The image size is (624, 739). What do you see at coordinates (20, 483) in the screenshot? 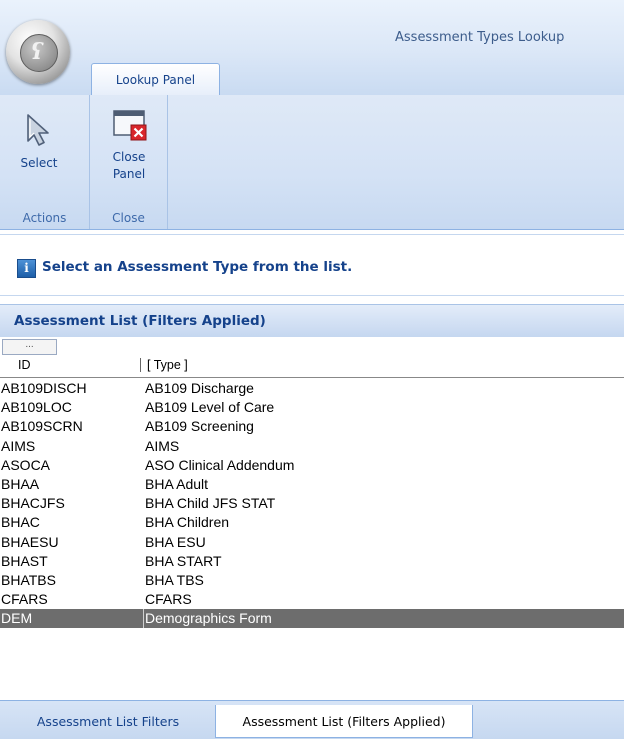
I see `cell-id: BHAA` at bounding box center [20, 483].